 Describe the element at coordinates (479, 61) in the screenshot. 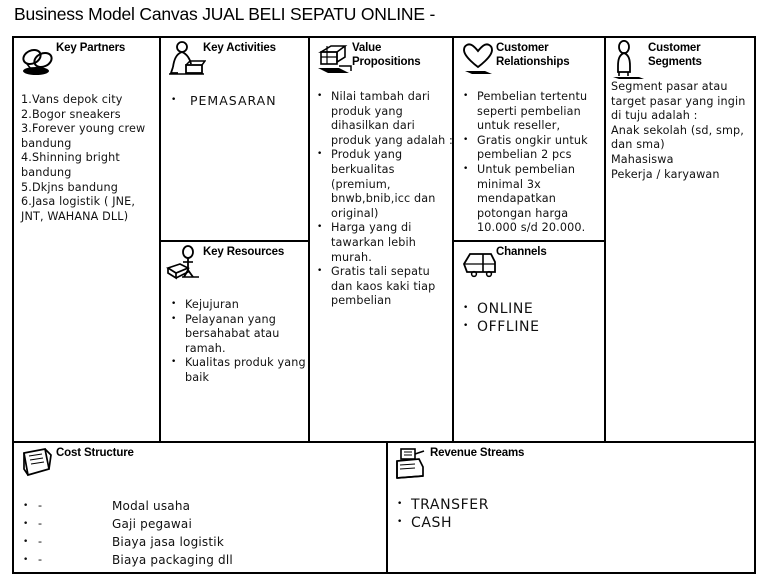

I see `heart-icon` at that location.